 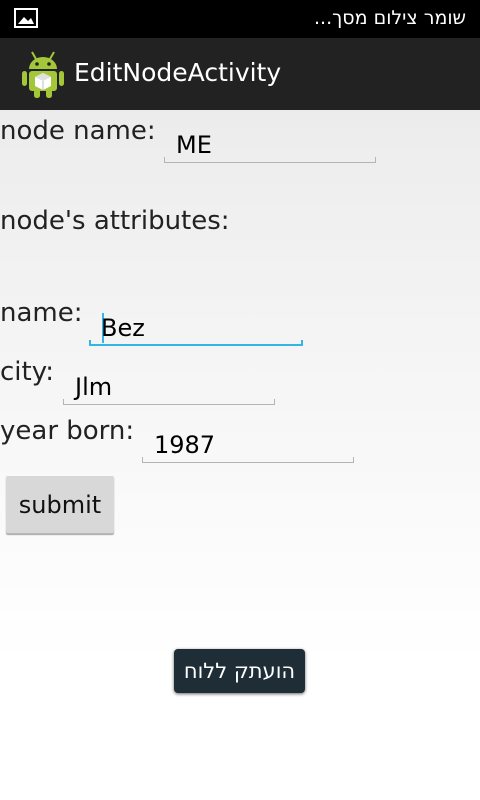 I want to click on name-field: Bez, so click(x=196, y=326).